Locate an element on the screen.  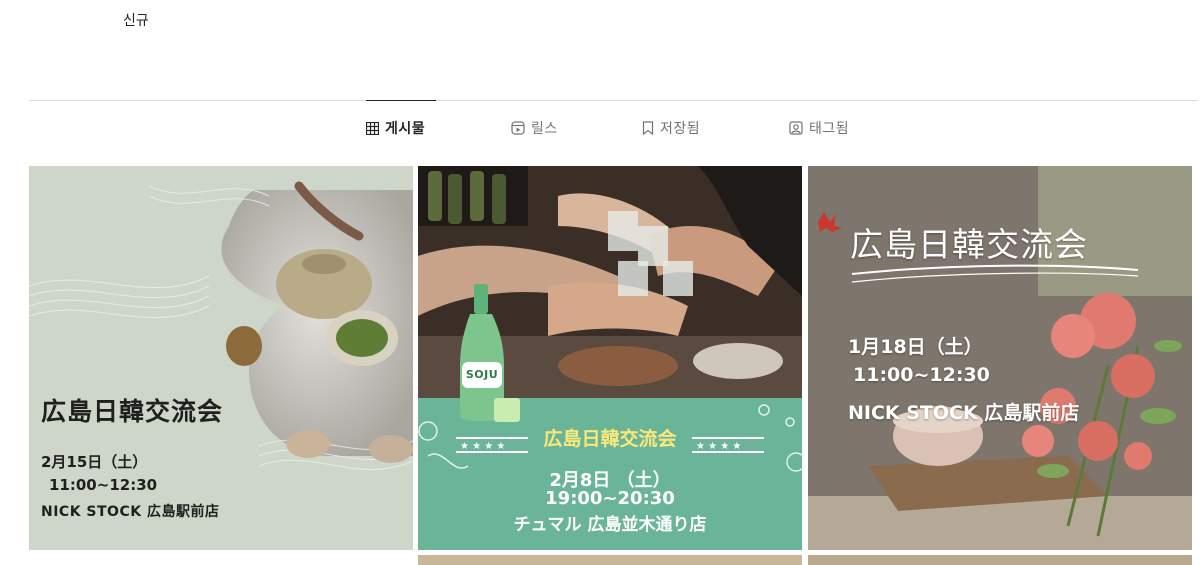
post-time: 19:00~20:30 is located at coordinates (610, 498).